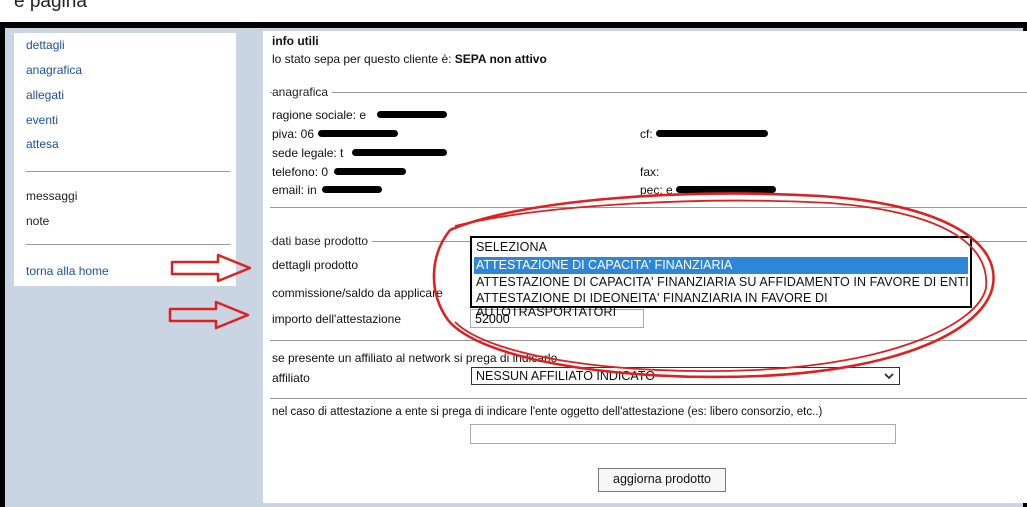  What do you see at coordinates (662, 480) in the screenshot?
I see `aggiorna-prodotto-button: aggiorna prodotto` at bounding box center [662, 480].